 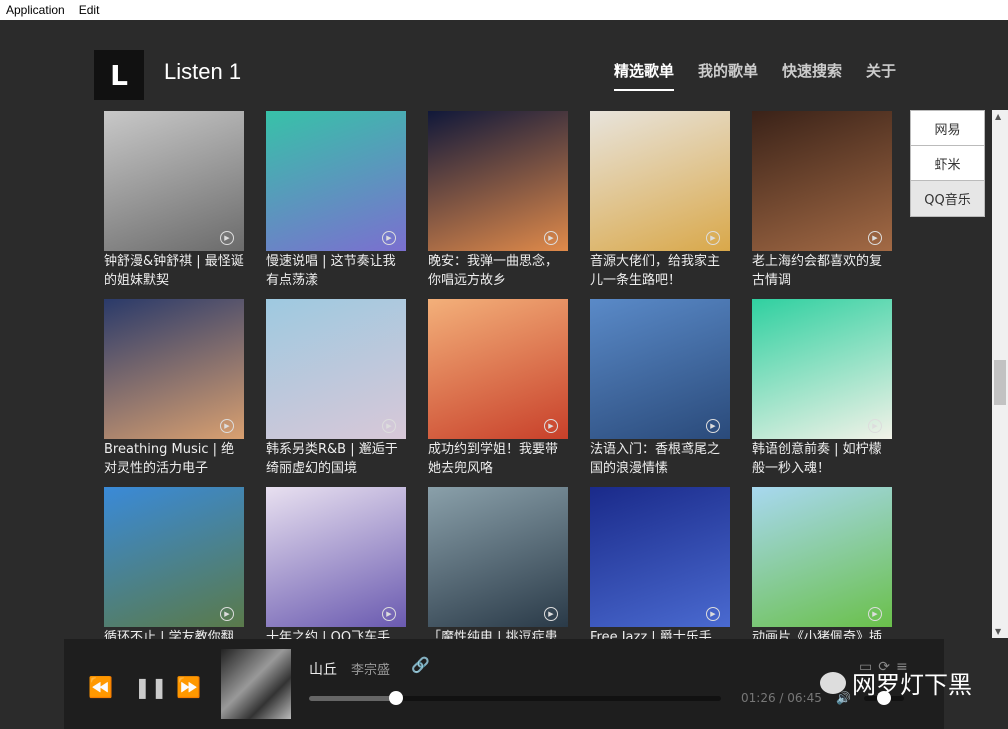 I want to click on playlist-card: ▶ 十年之约 | QQ飞车手, so click(x=336, y=563).